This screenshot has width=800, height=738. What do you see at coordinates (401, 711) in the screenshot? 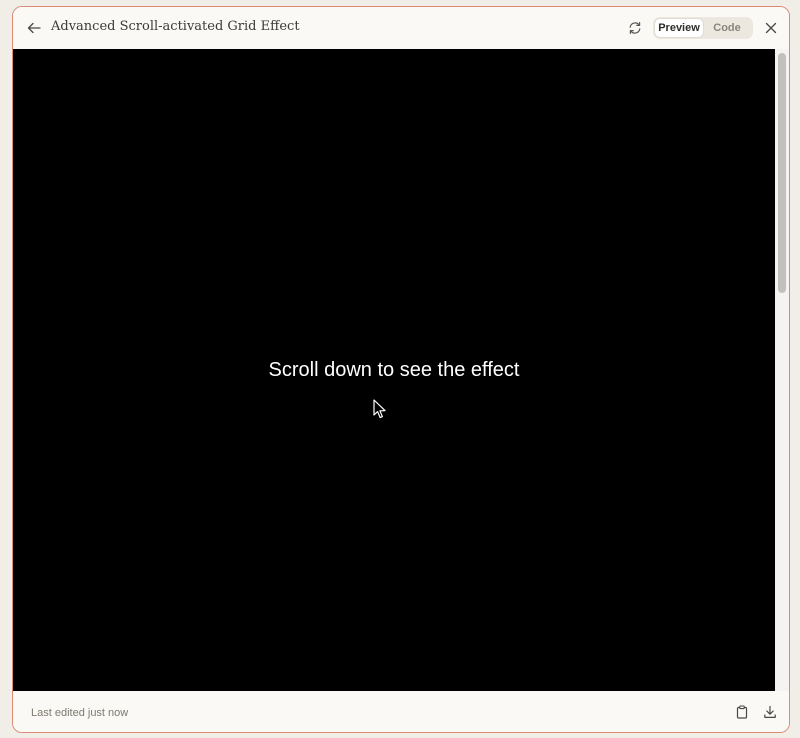
I see `artifact-footer: Last edited just now` at bounding box center [401, 711].